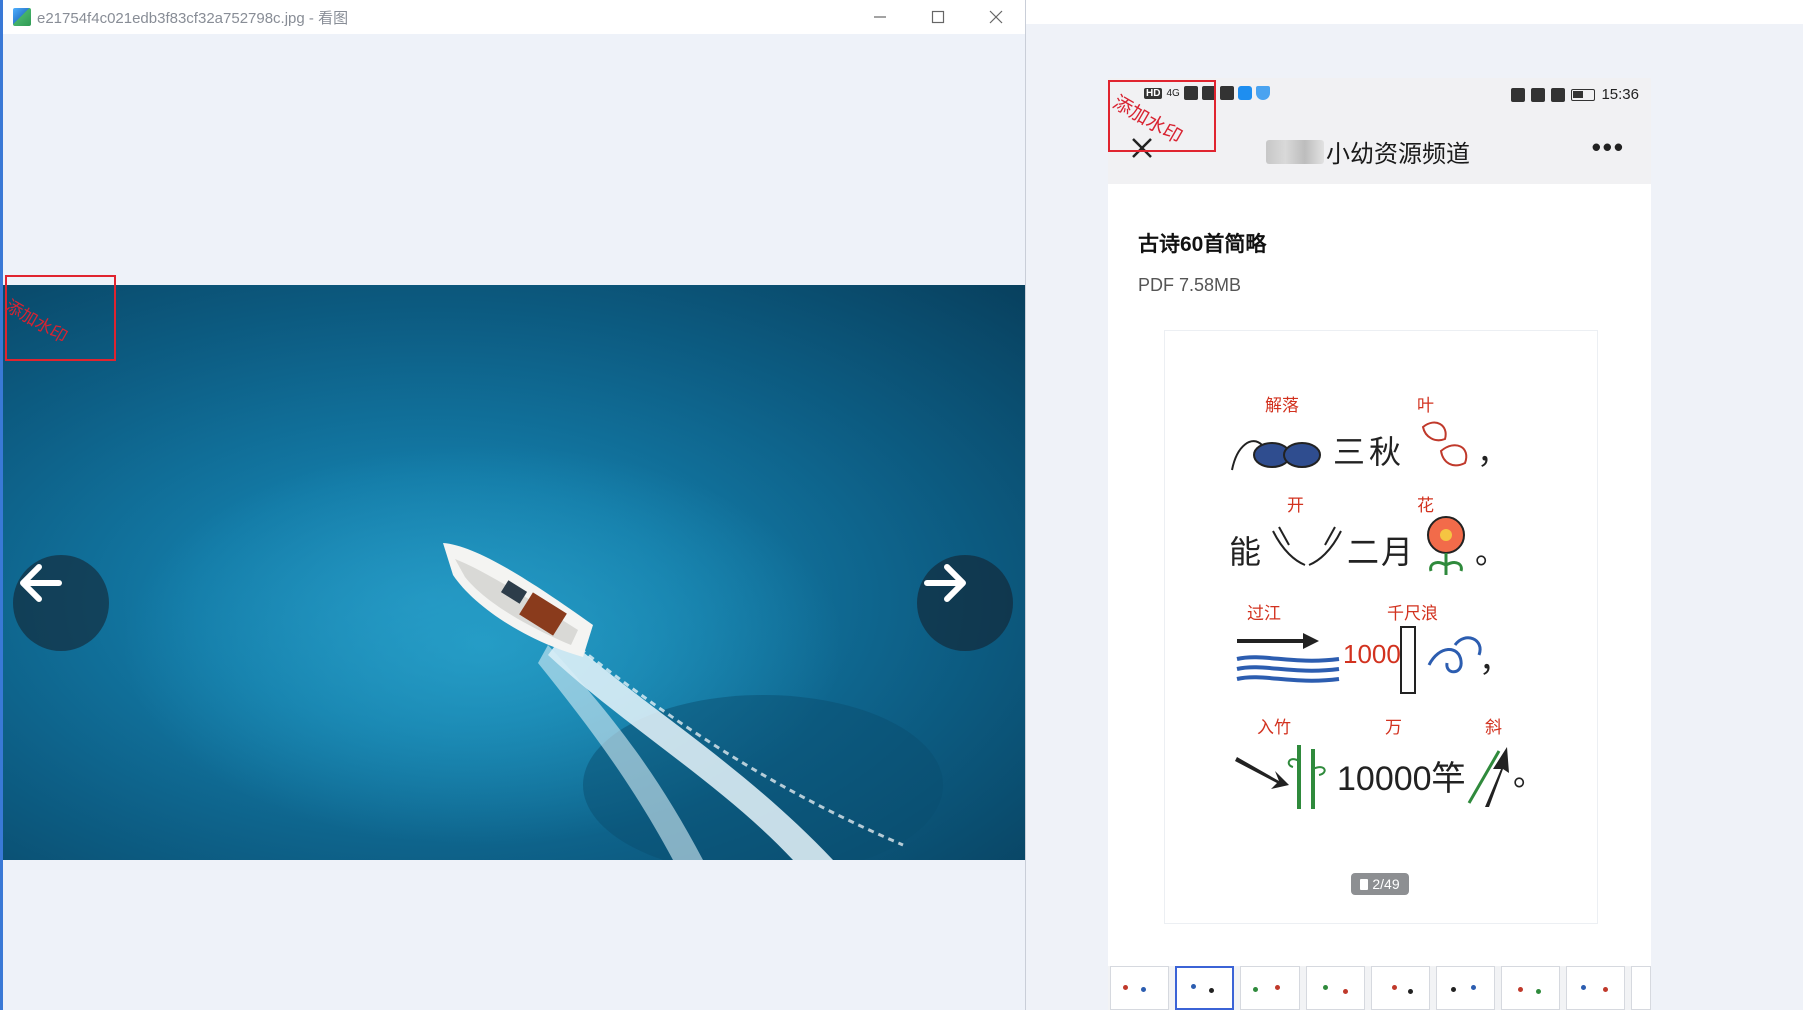 The height and width of the screenshot is (1010, 1803). I want to click on more-options-icon: •••, so click(1608, 147).